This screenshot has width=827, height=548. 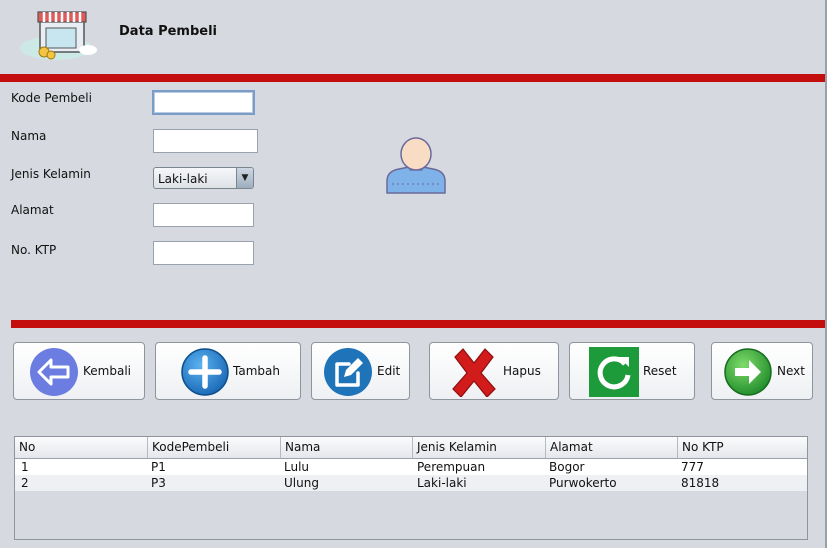 I want to click on cell-jenis-kelamin: Laki-laki, so click(x=442, y=483).